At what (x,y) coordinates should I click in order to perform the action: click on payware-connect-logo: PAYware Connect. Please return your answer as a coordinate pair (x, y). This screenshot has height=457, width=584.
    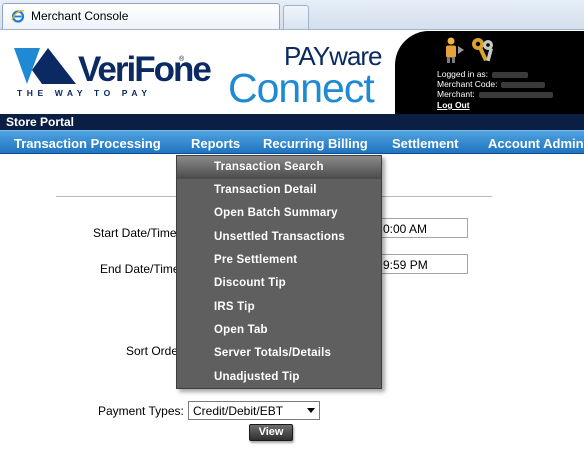
    Looking at the image, I should click on (305, 75).